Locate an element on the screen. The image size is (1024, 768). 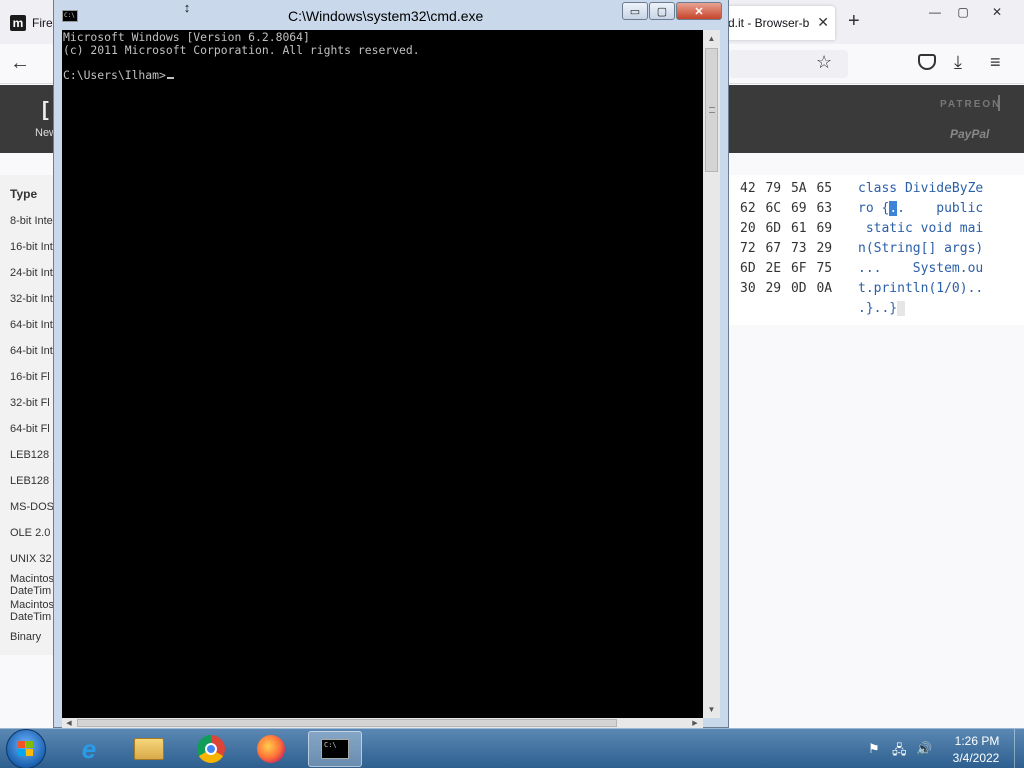
hex-row: 42 79 5A 65 is located at coordinates (786, 188).